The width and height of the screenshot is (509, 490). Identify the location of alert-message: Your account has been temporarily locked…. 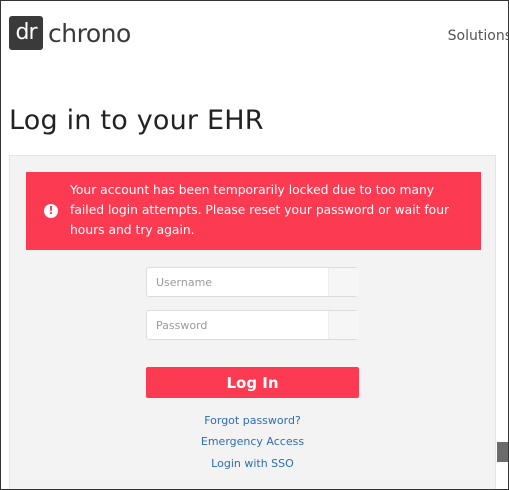
(260, 210).